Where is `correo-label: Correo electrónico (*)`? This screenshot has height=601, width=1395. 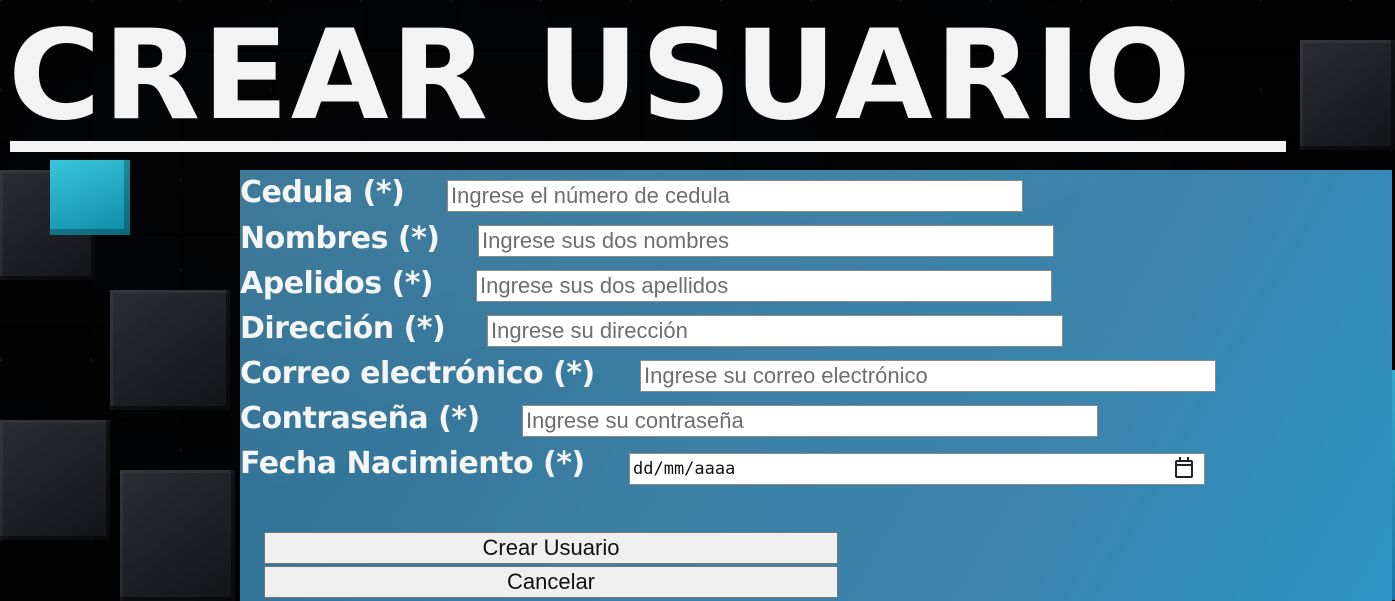
correo-label: Correo electrónico (*) is located at coordinates (417, 373).